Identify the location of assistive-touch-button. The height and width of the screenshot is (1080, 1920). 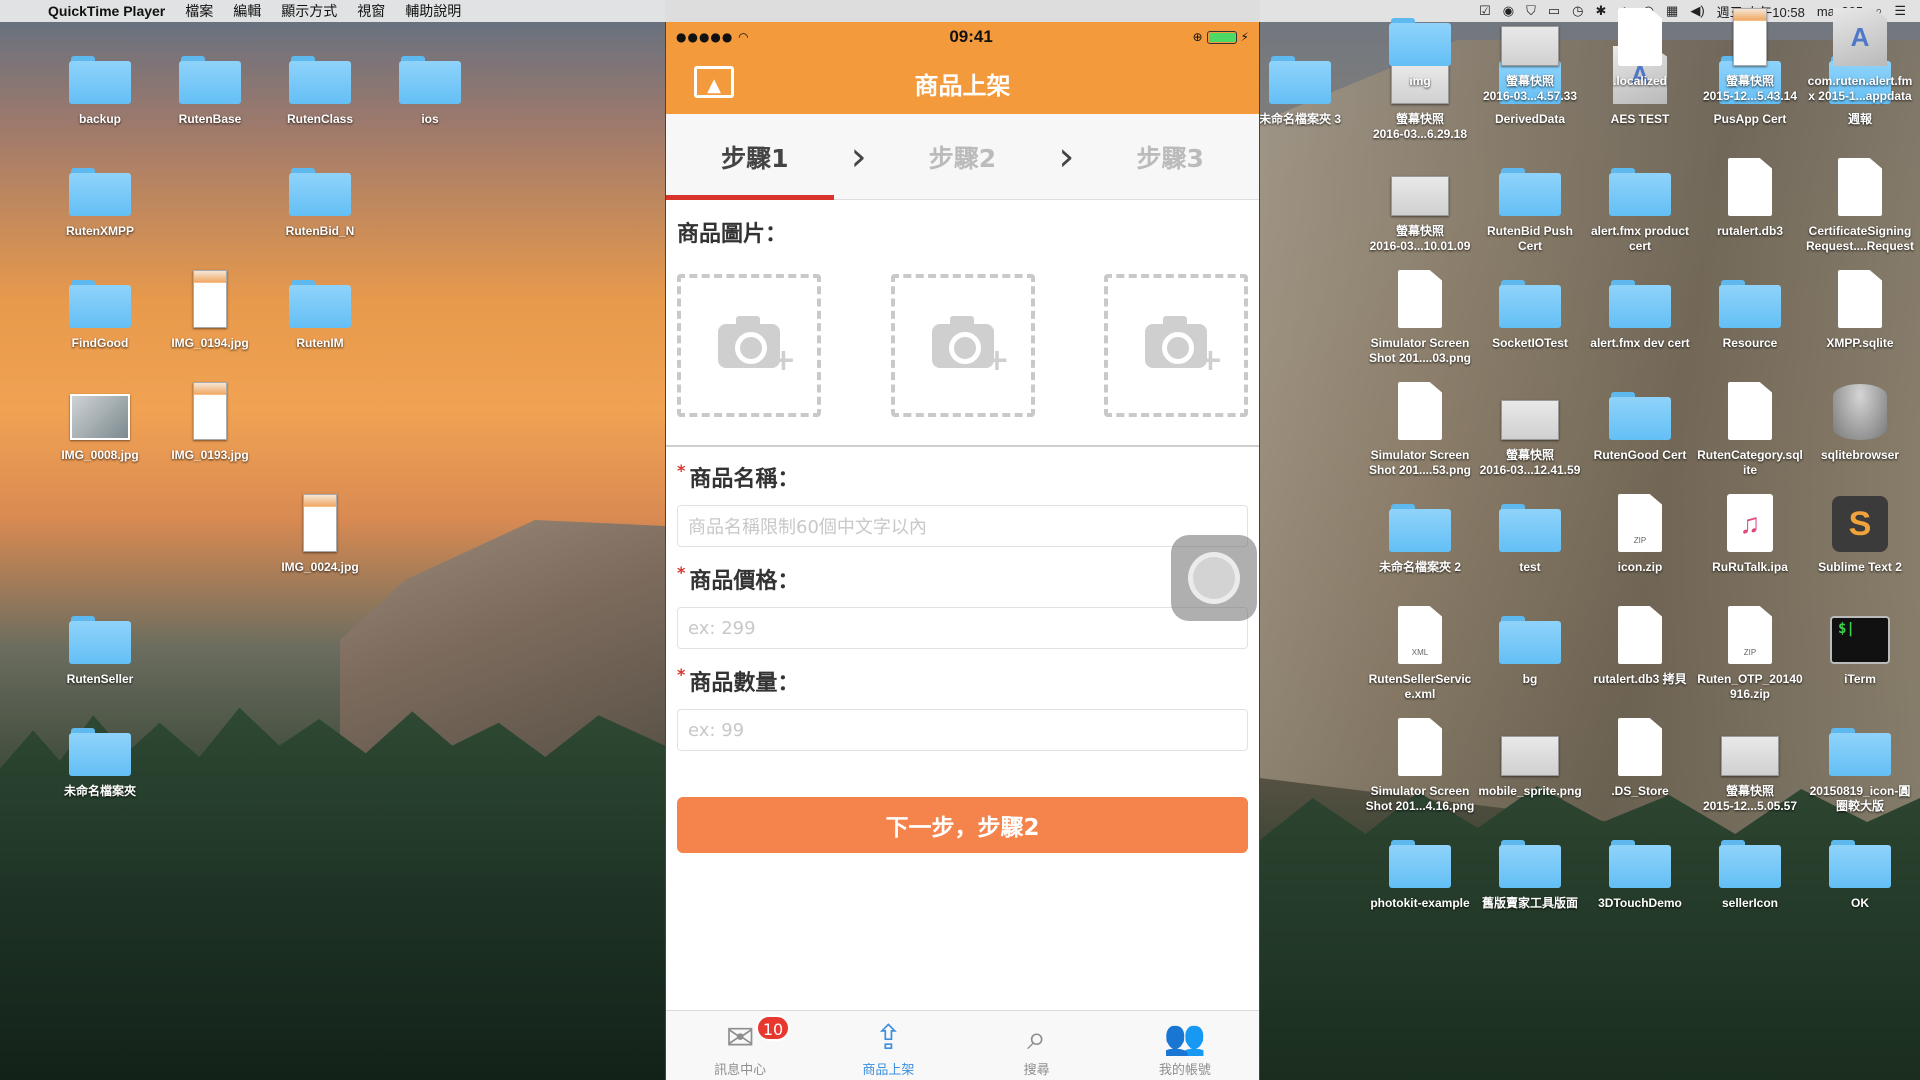
(1214, 578).